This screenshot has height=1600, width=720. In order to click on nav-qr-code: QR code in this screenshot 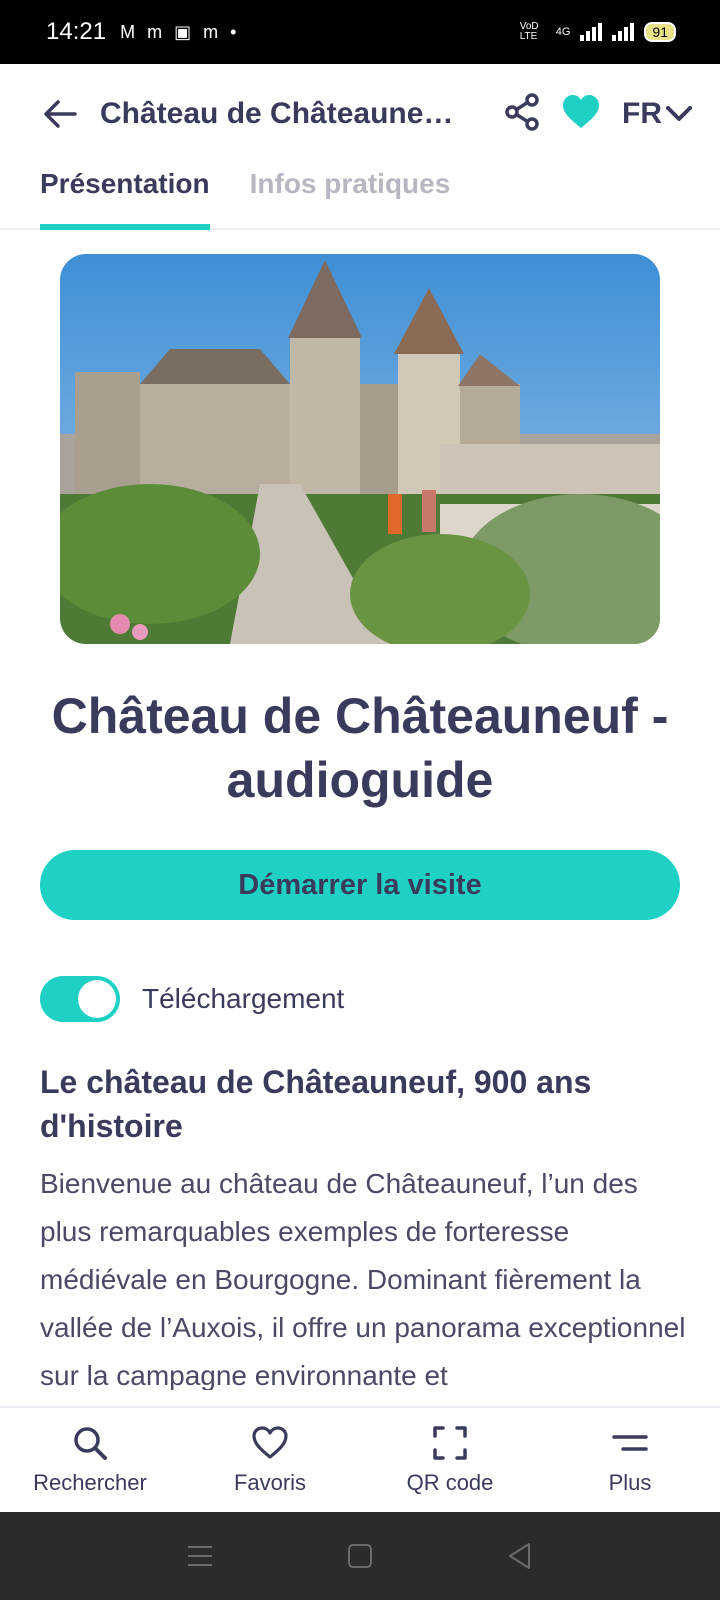, I will do `click(450, 1460)`.